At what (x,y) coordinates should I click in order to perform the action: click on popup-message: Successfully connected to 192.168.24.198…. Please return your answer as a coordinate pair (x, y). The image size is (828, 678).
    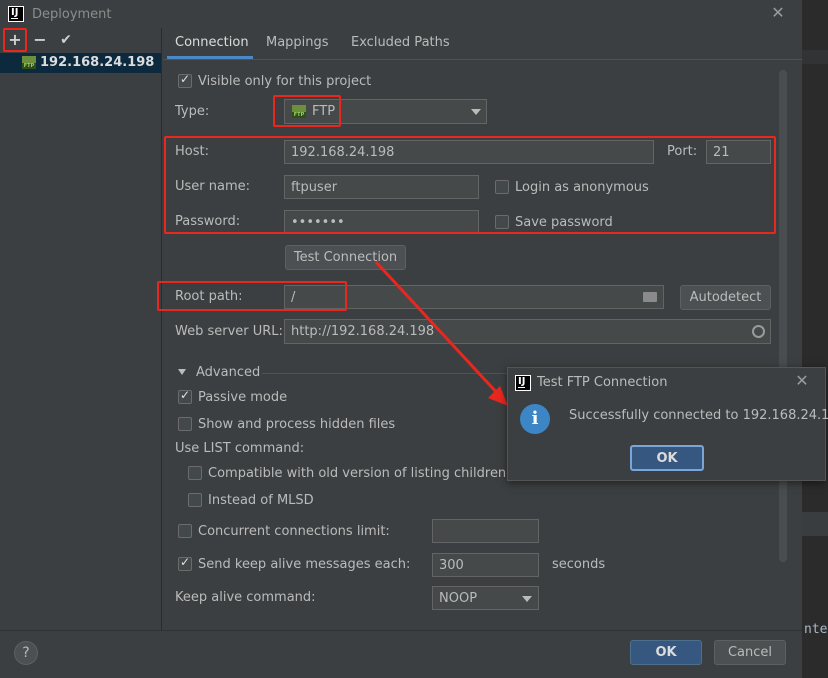
    Looking at the image, I should click on (698, 415).